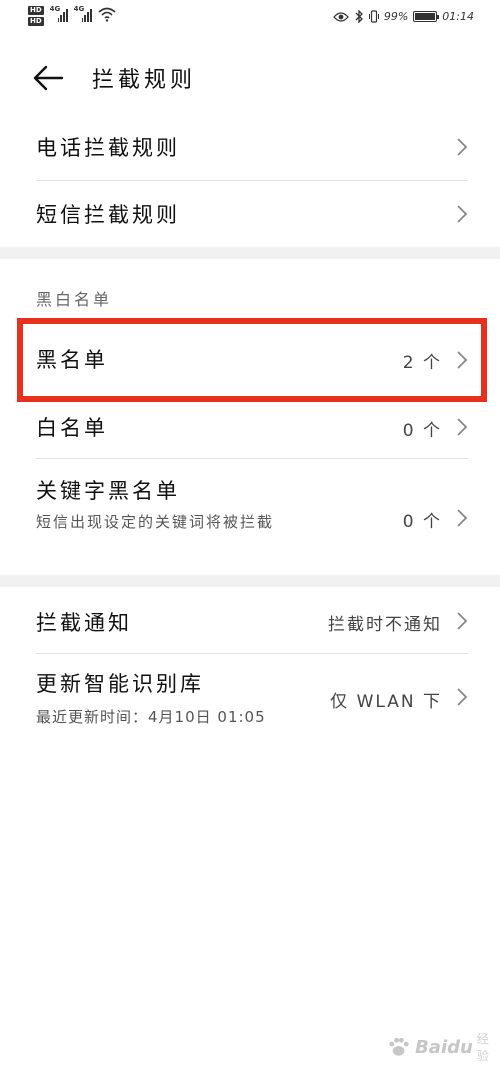 The width and height of the screenshot is (500, 1084). What do you see at coordinates (72, 15) in the screenshot?
I see `status-left: HD HD 4G 4G` at bounding box center [72, 15].